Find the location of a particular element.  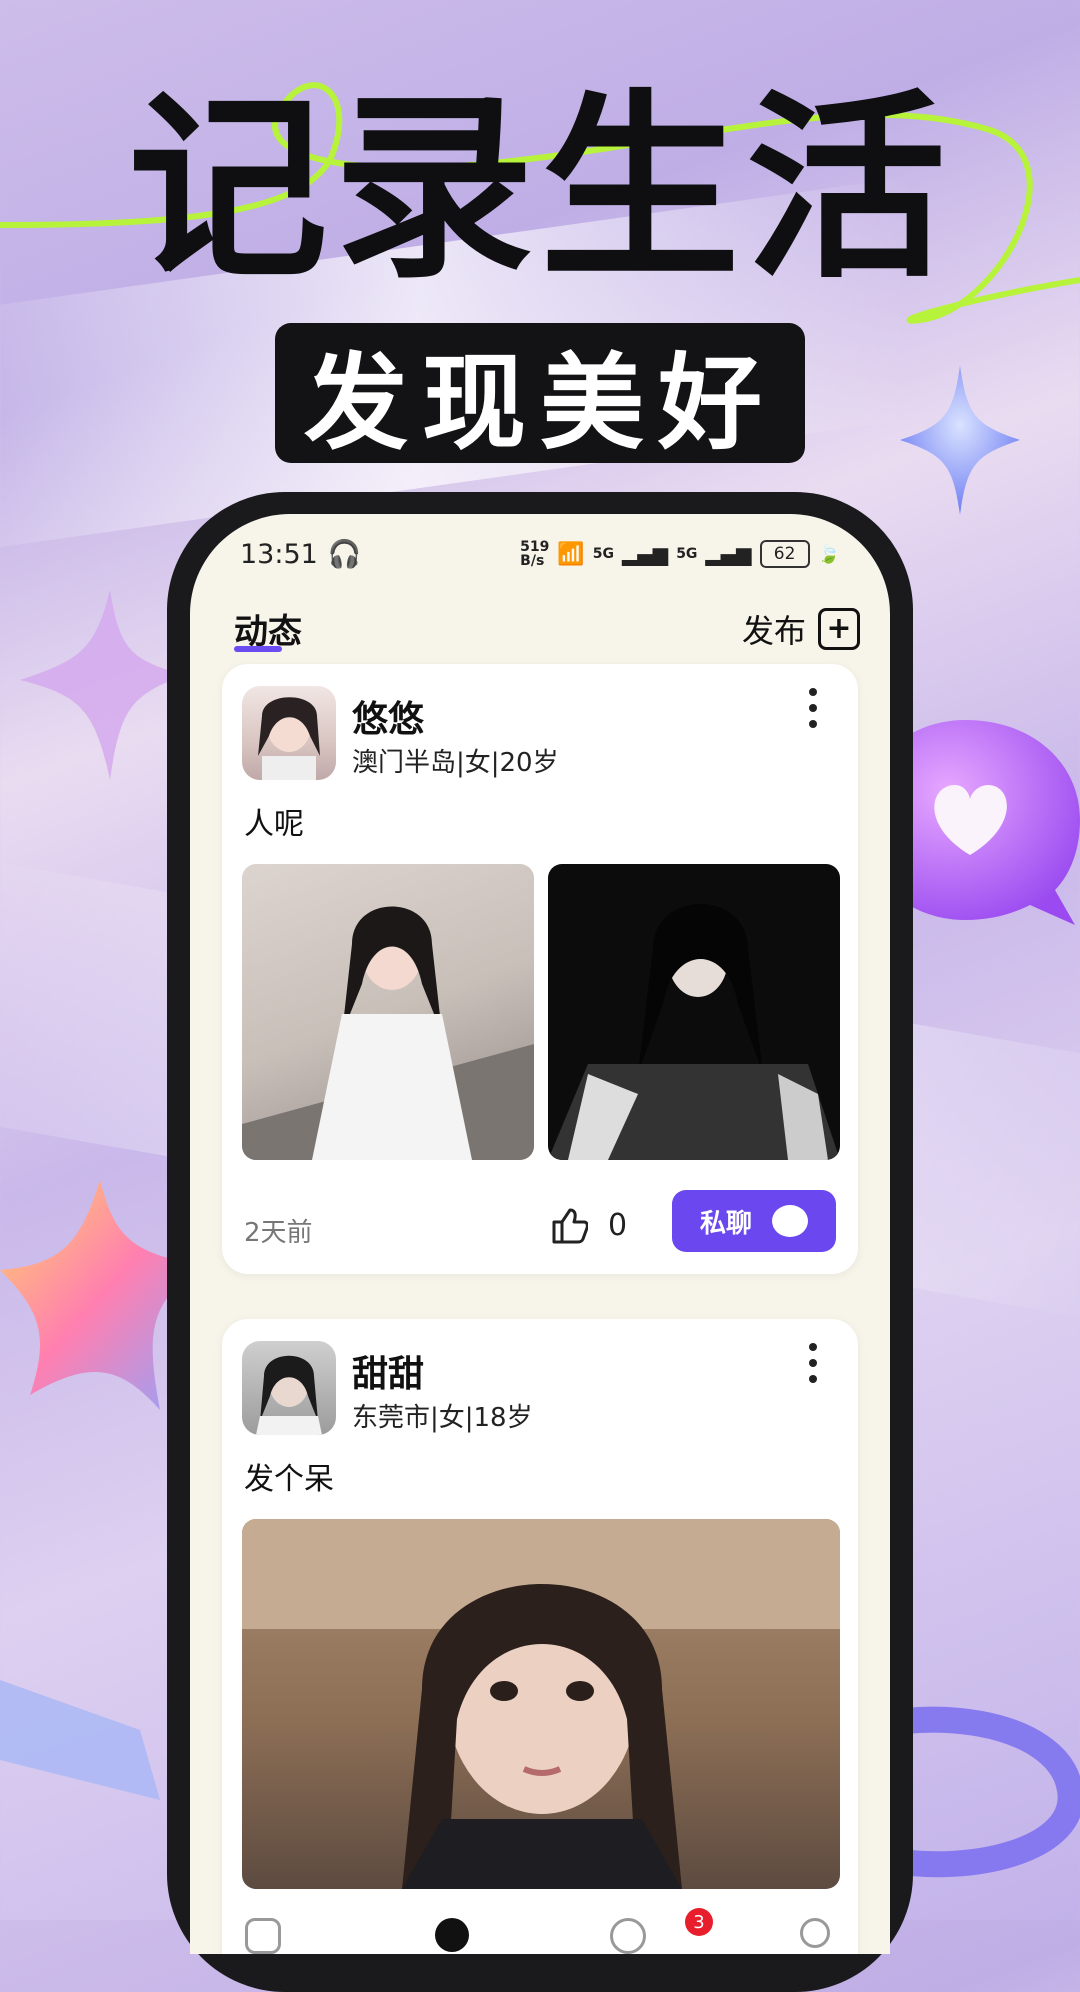

wifi-icon: 📶 is located at coordinates (571, 554).